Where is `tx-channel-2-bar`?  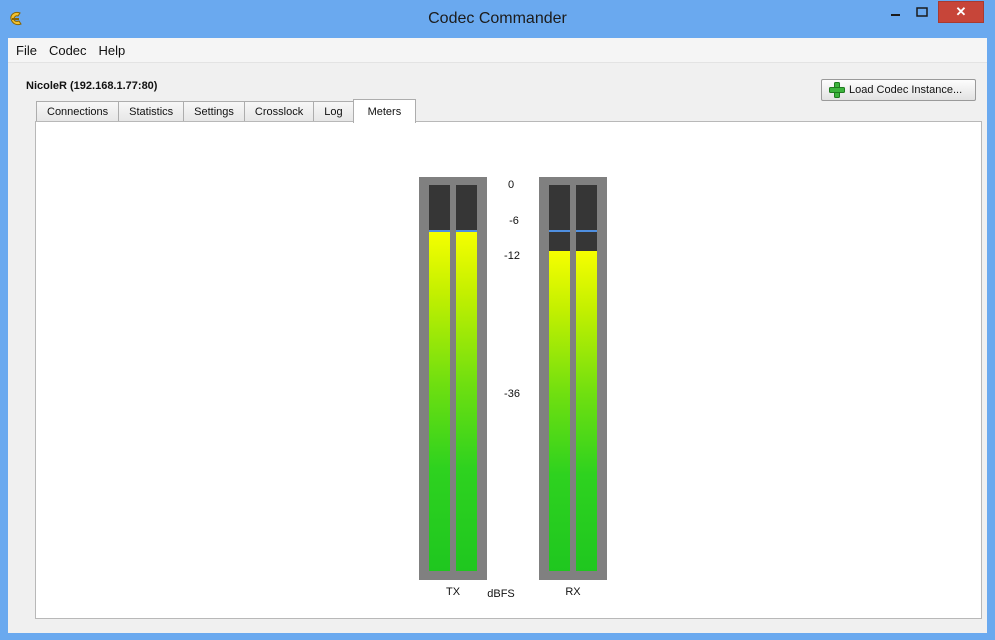 tx-channel-2-bar is located at coordinates (466, 378).